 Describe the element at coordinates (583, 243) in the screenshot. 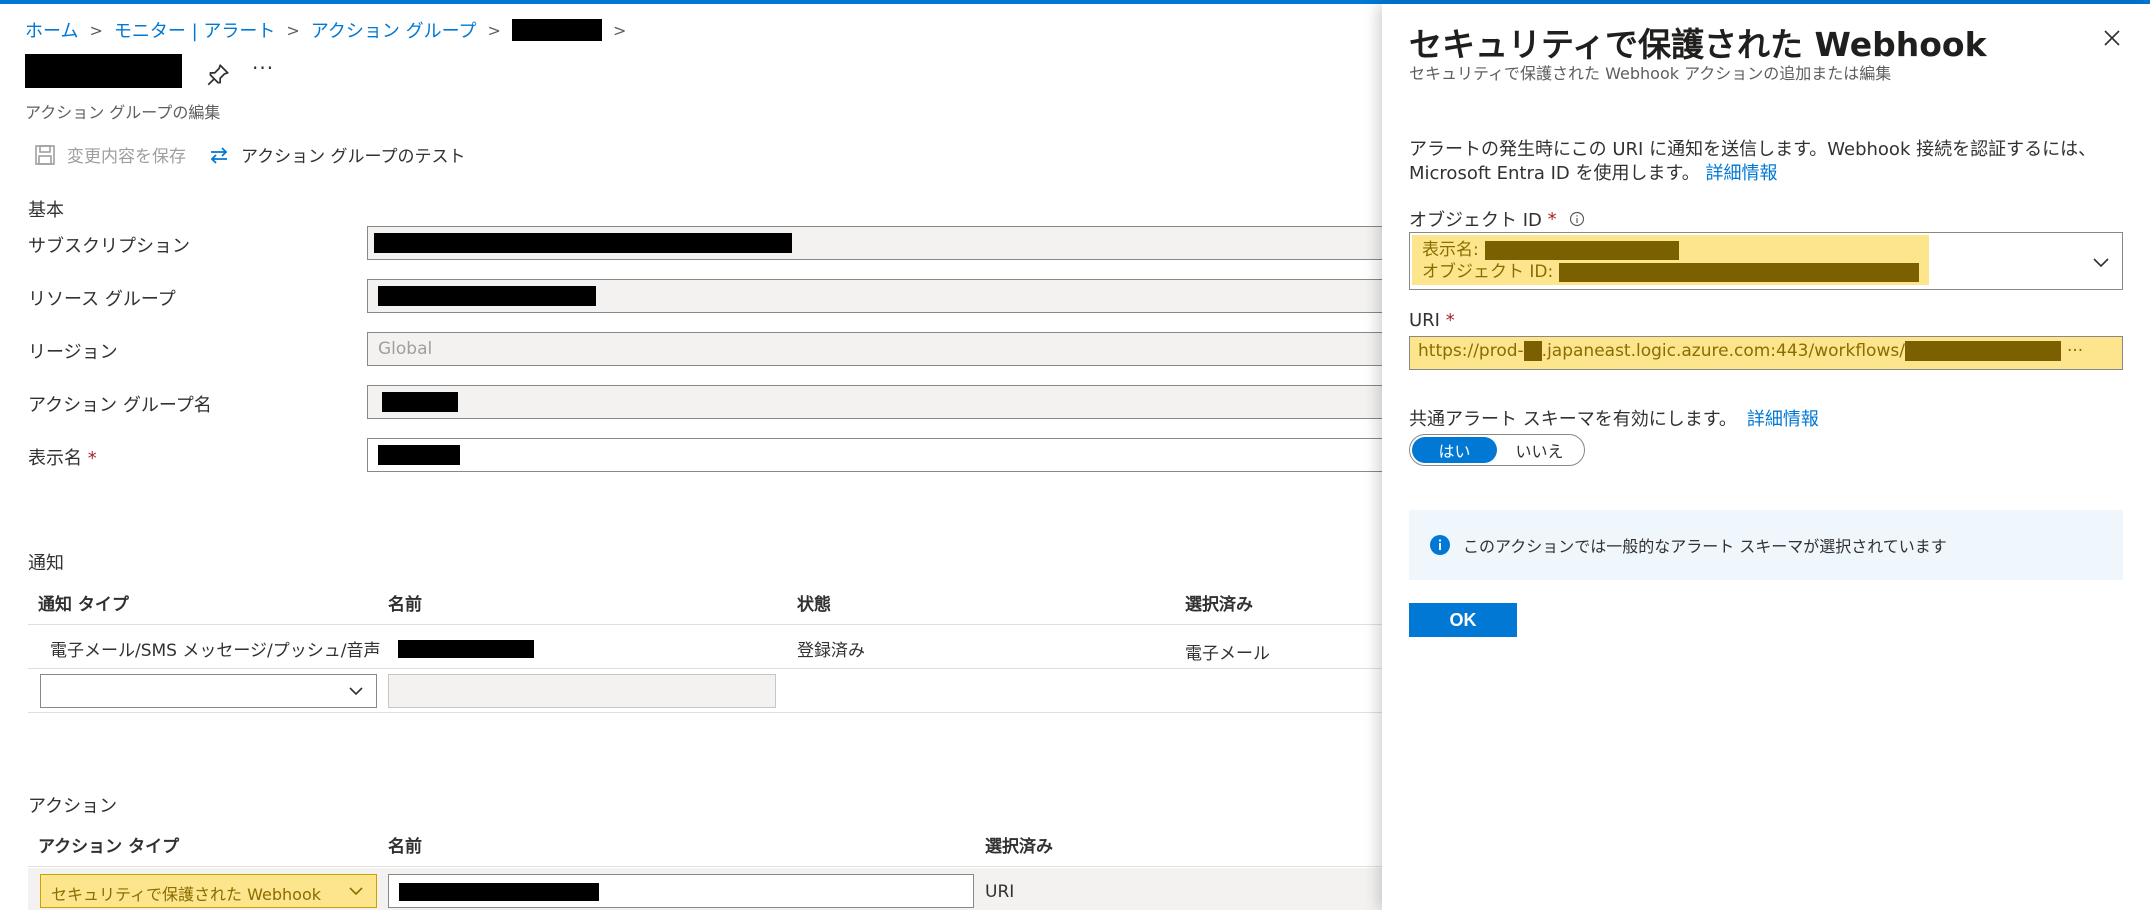

I see `subscription-value-redacted` at that location.